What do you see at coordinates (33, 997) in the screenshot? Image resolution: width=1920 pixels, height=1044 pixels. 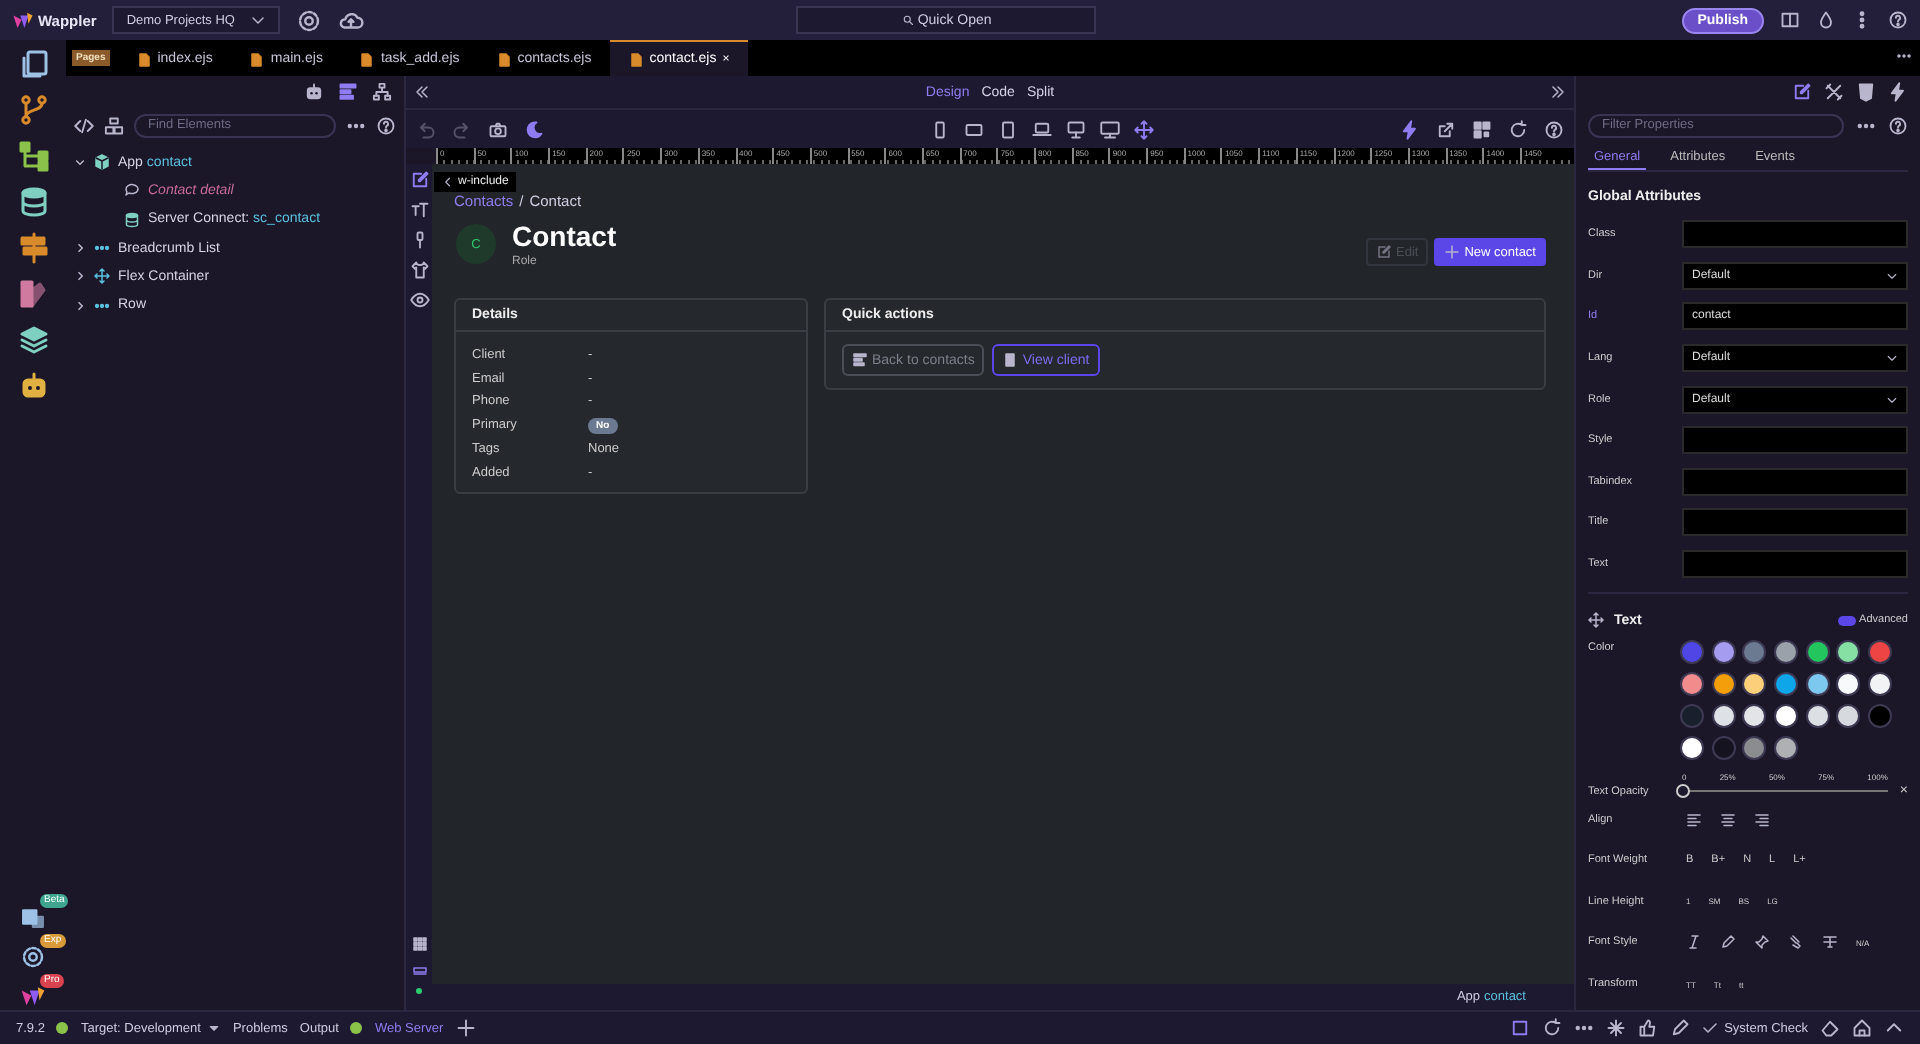 I see `logo-icon` at bounding box center [33, 997].